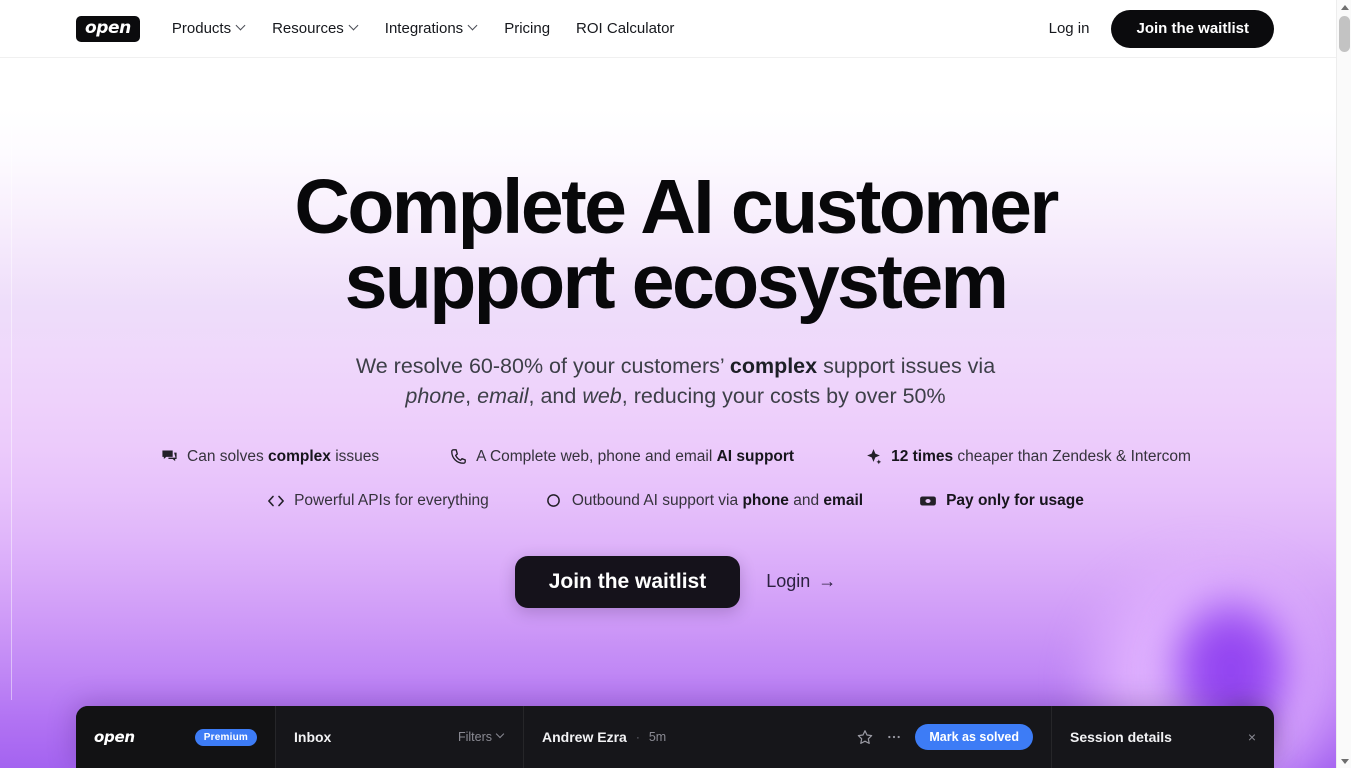  Describe the element at coordinates (1343, 384) in the screenshot. I see `page-scrollbar` at that location.